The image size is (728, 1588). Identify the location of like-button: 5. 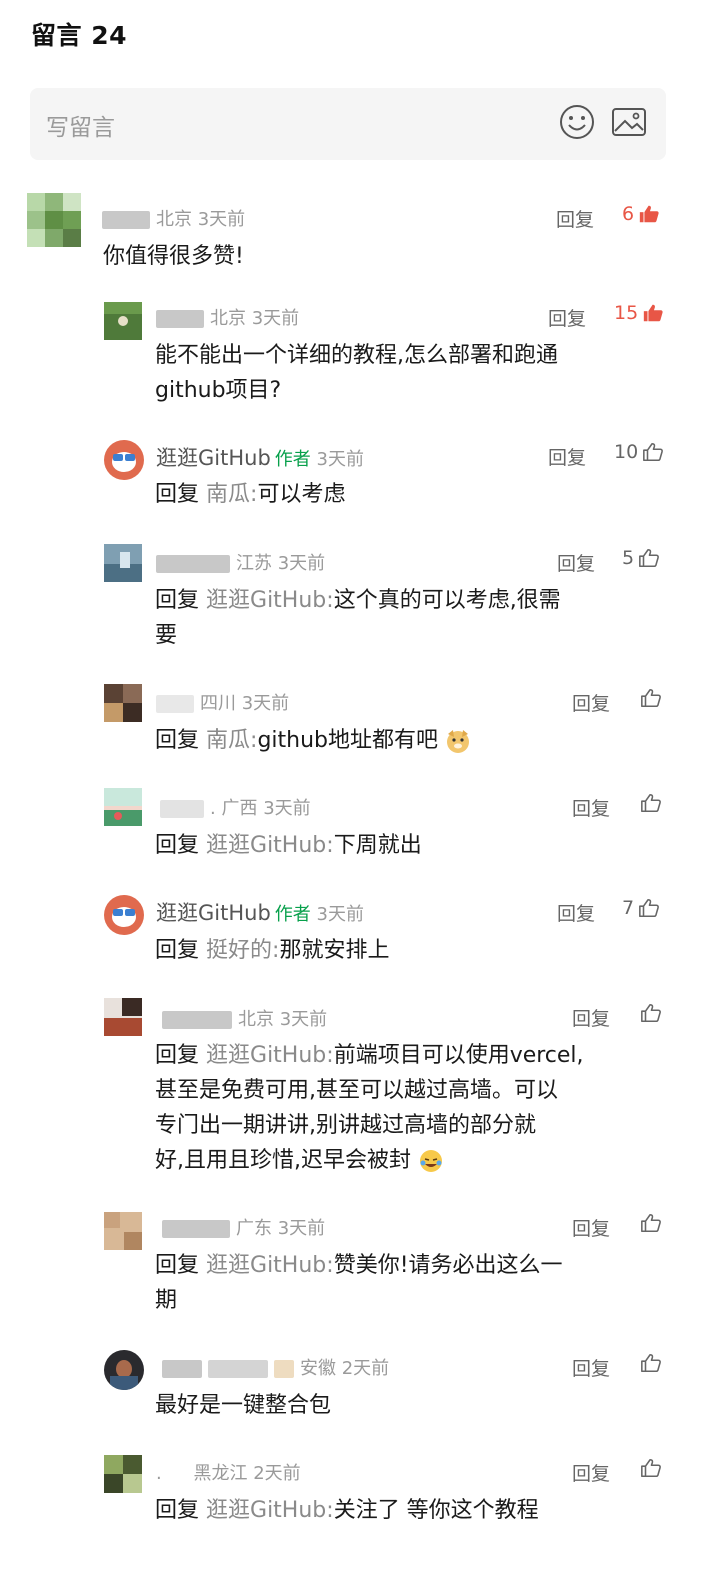
(641, 558).